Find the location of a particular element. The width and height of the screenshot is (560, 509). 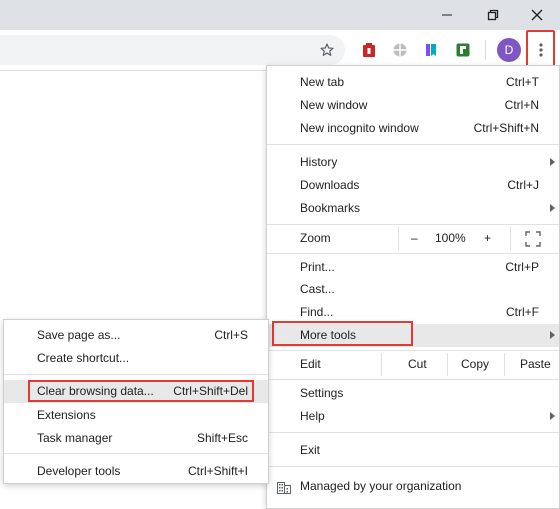

fullscreen-icon is located at coordinates (533, 239).